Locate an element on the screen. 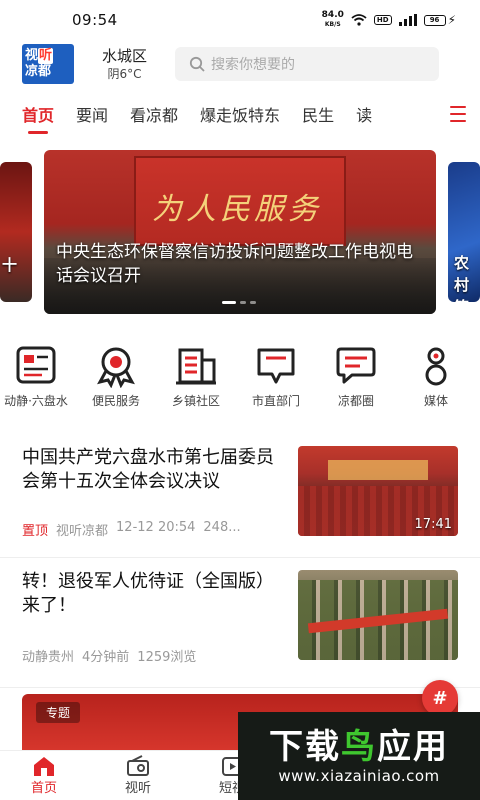  location-weather: 水城区 阴6°C is located at coordinates (124, 64).